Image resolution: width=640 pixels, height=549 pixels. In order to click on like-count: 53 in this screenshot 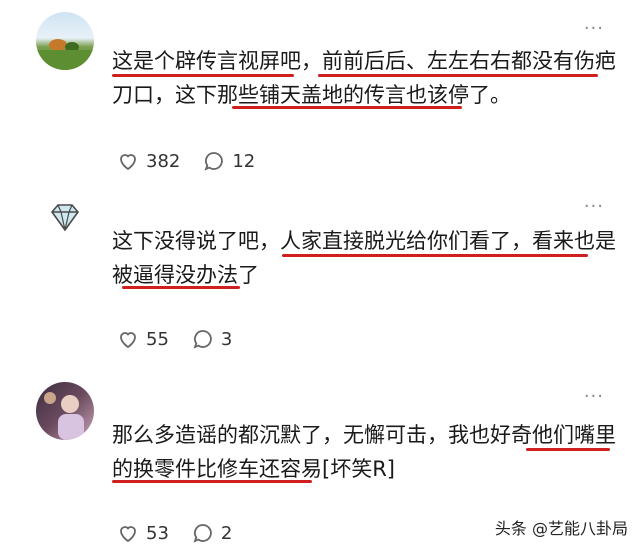, I will do `click(157, 533)`.